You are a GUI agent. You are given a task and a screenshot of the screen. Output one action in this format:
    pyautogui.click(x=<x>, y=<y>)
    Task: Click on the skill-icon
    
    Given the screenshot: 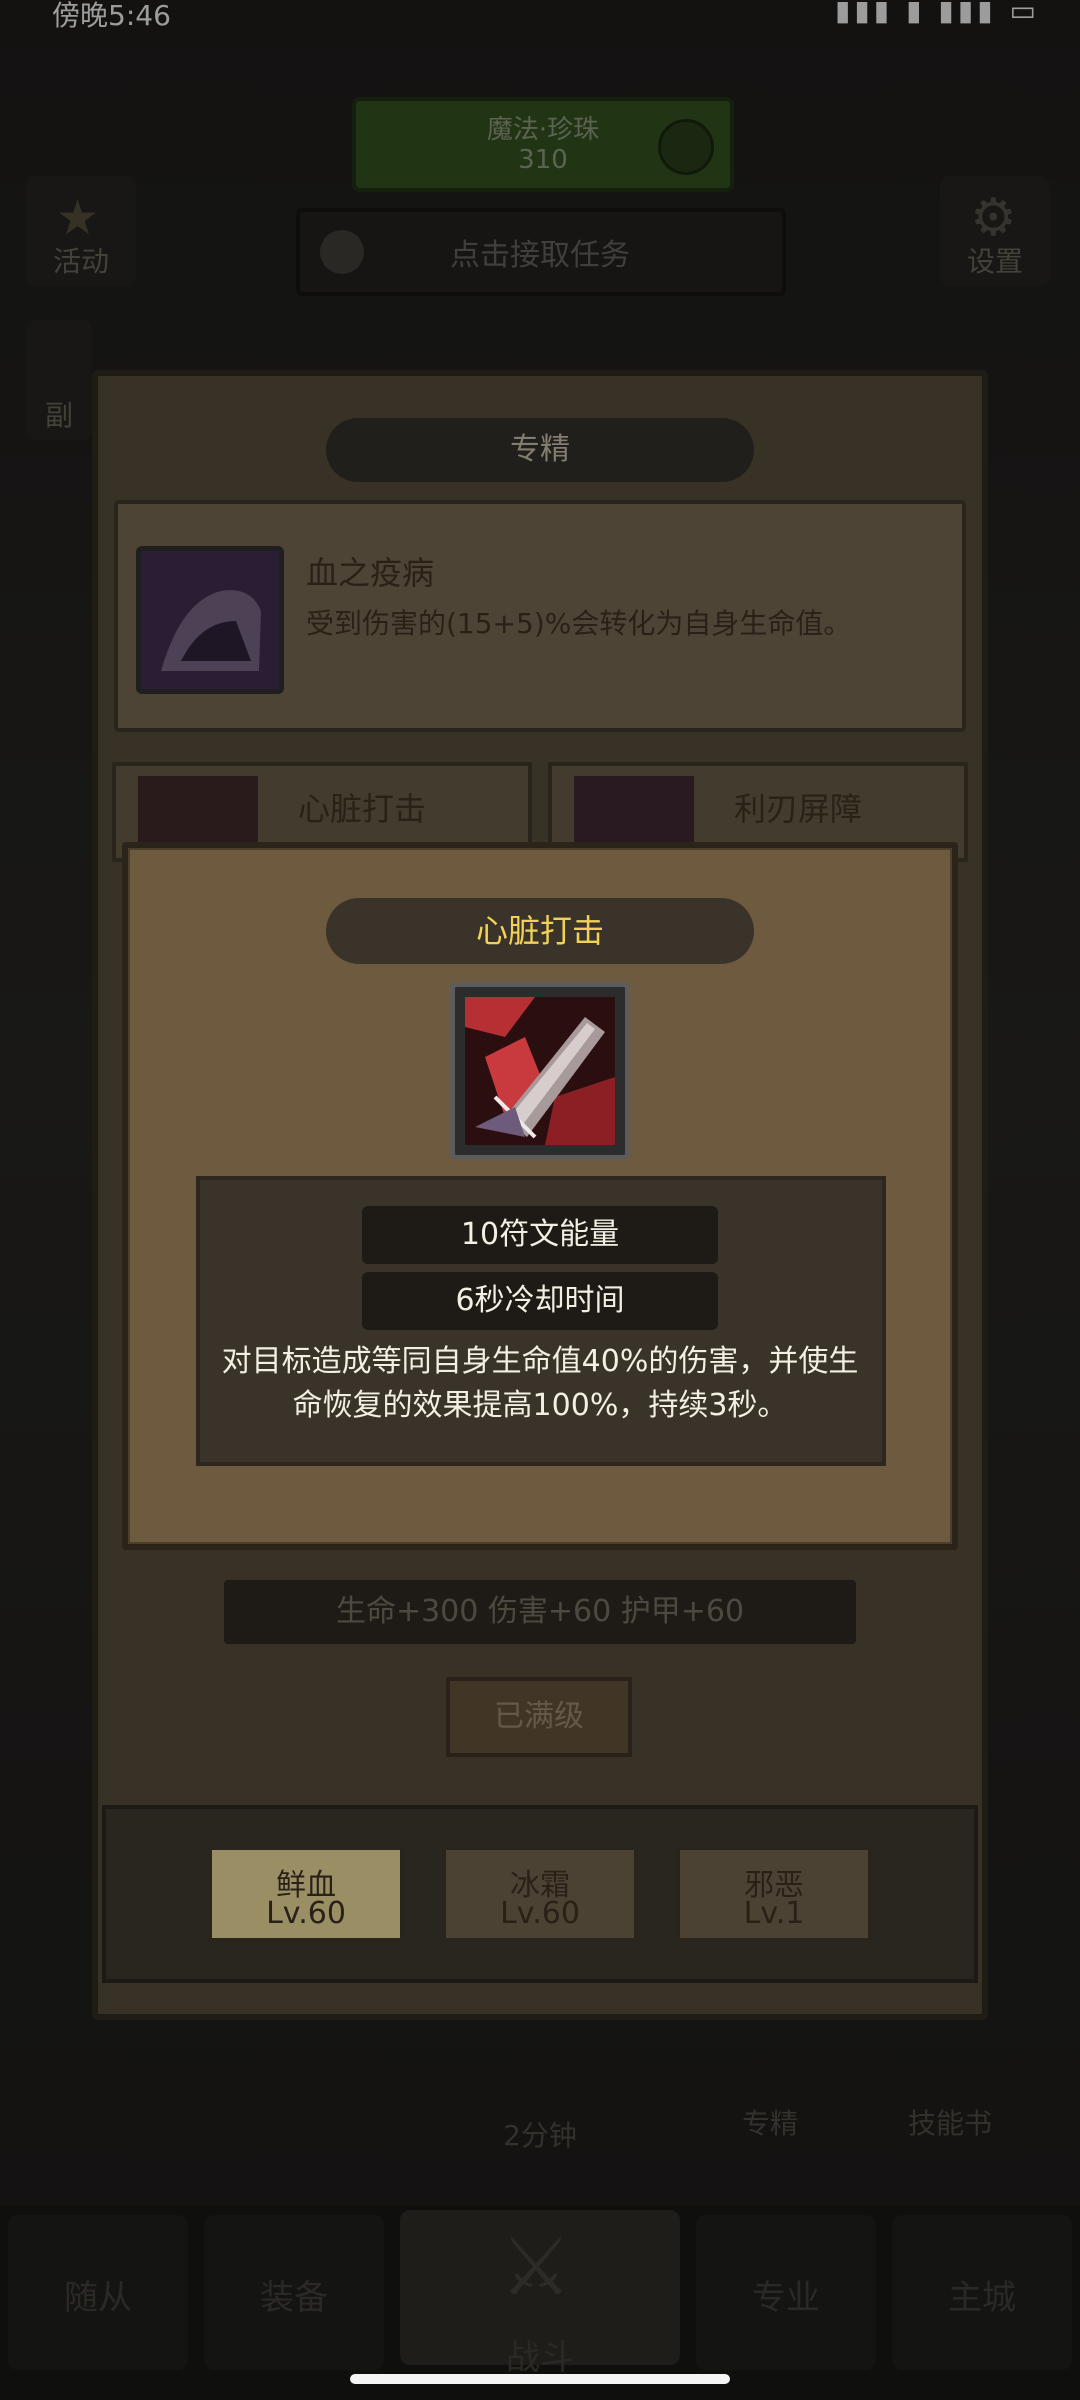 What is the action you would take?
    pyautogui.click(x=540, y=1071)
    